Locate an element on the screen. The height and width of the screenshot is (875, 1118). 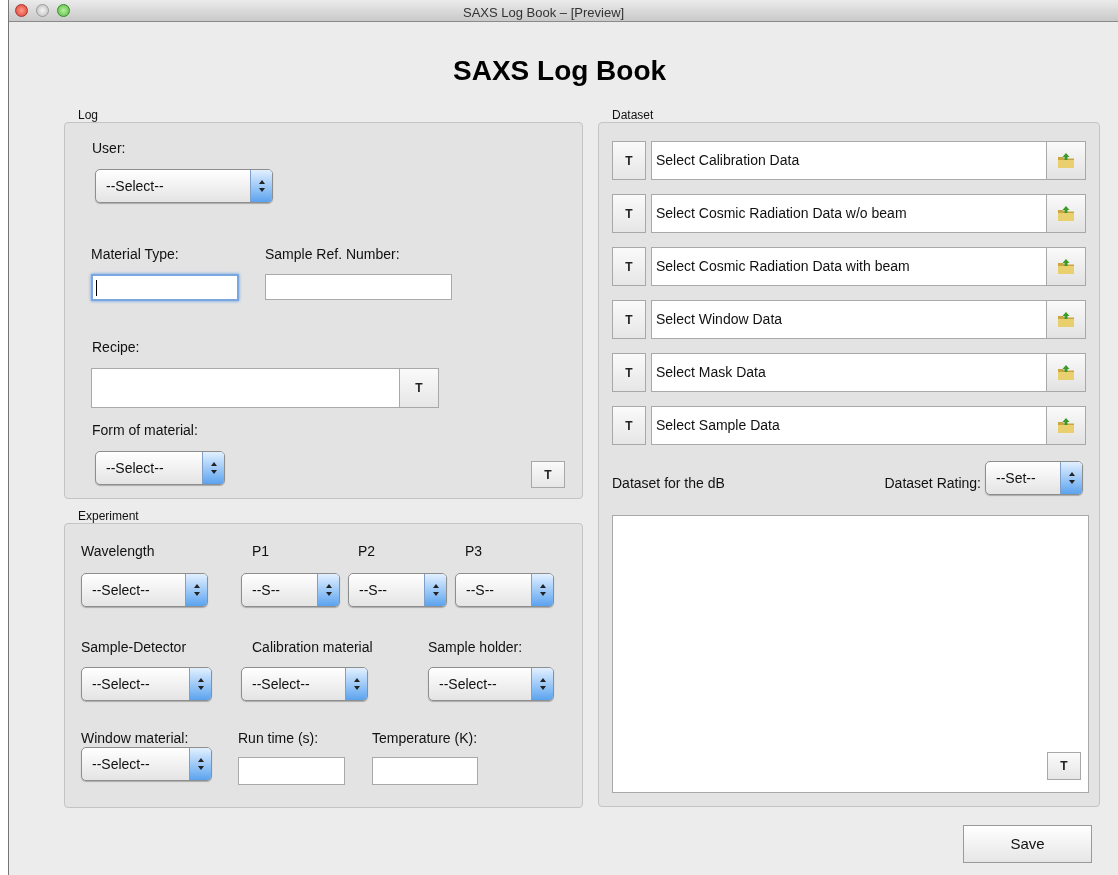
field-label: Temperature (K): is located at coordinates (425, 738).